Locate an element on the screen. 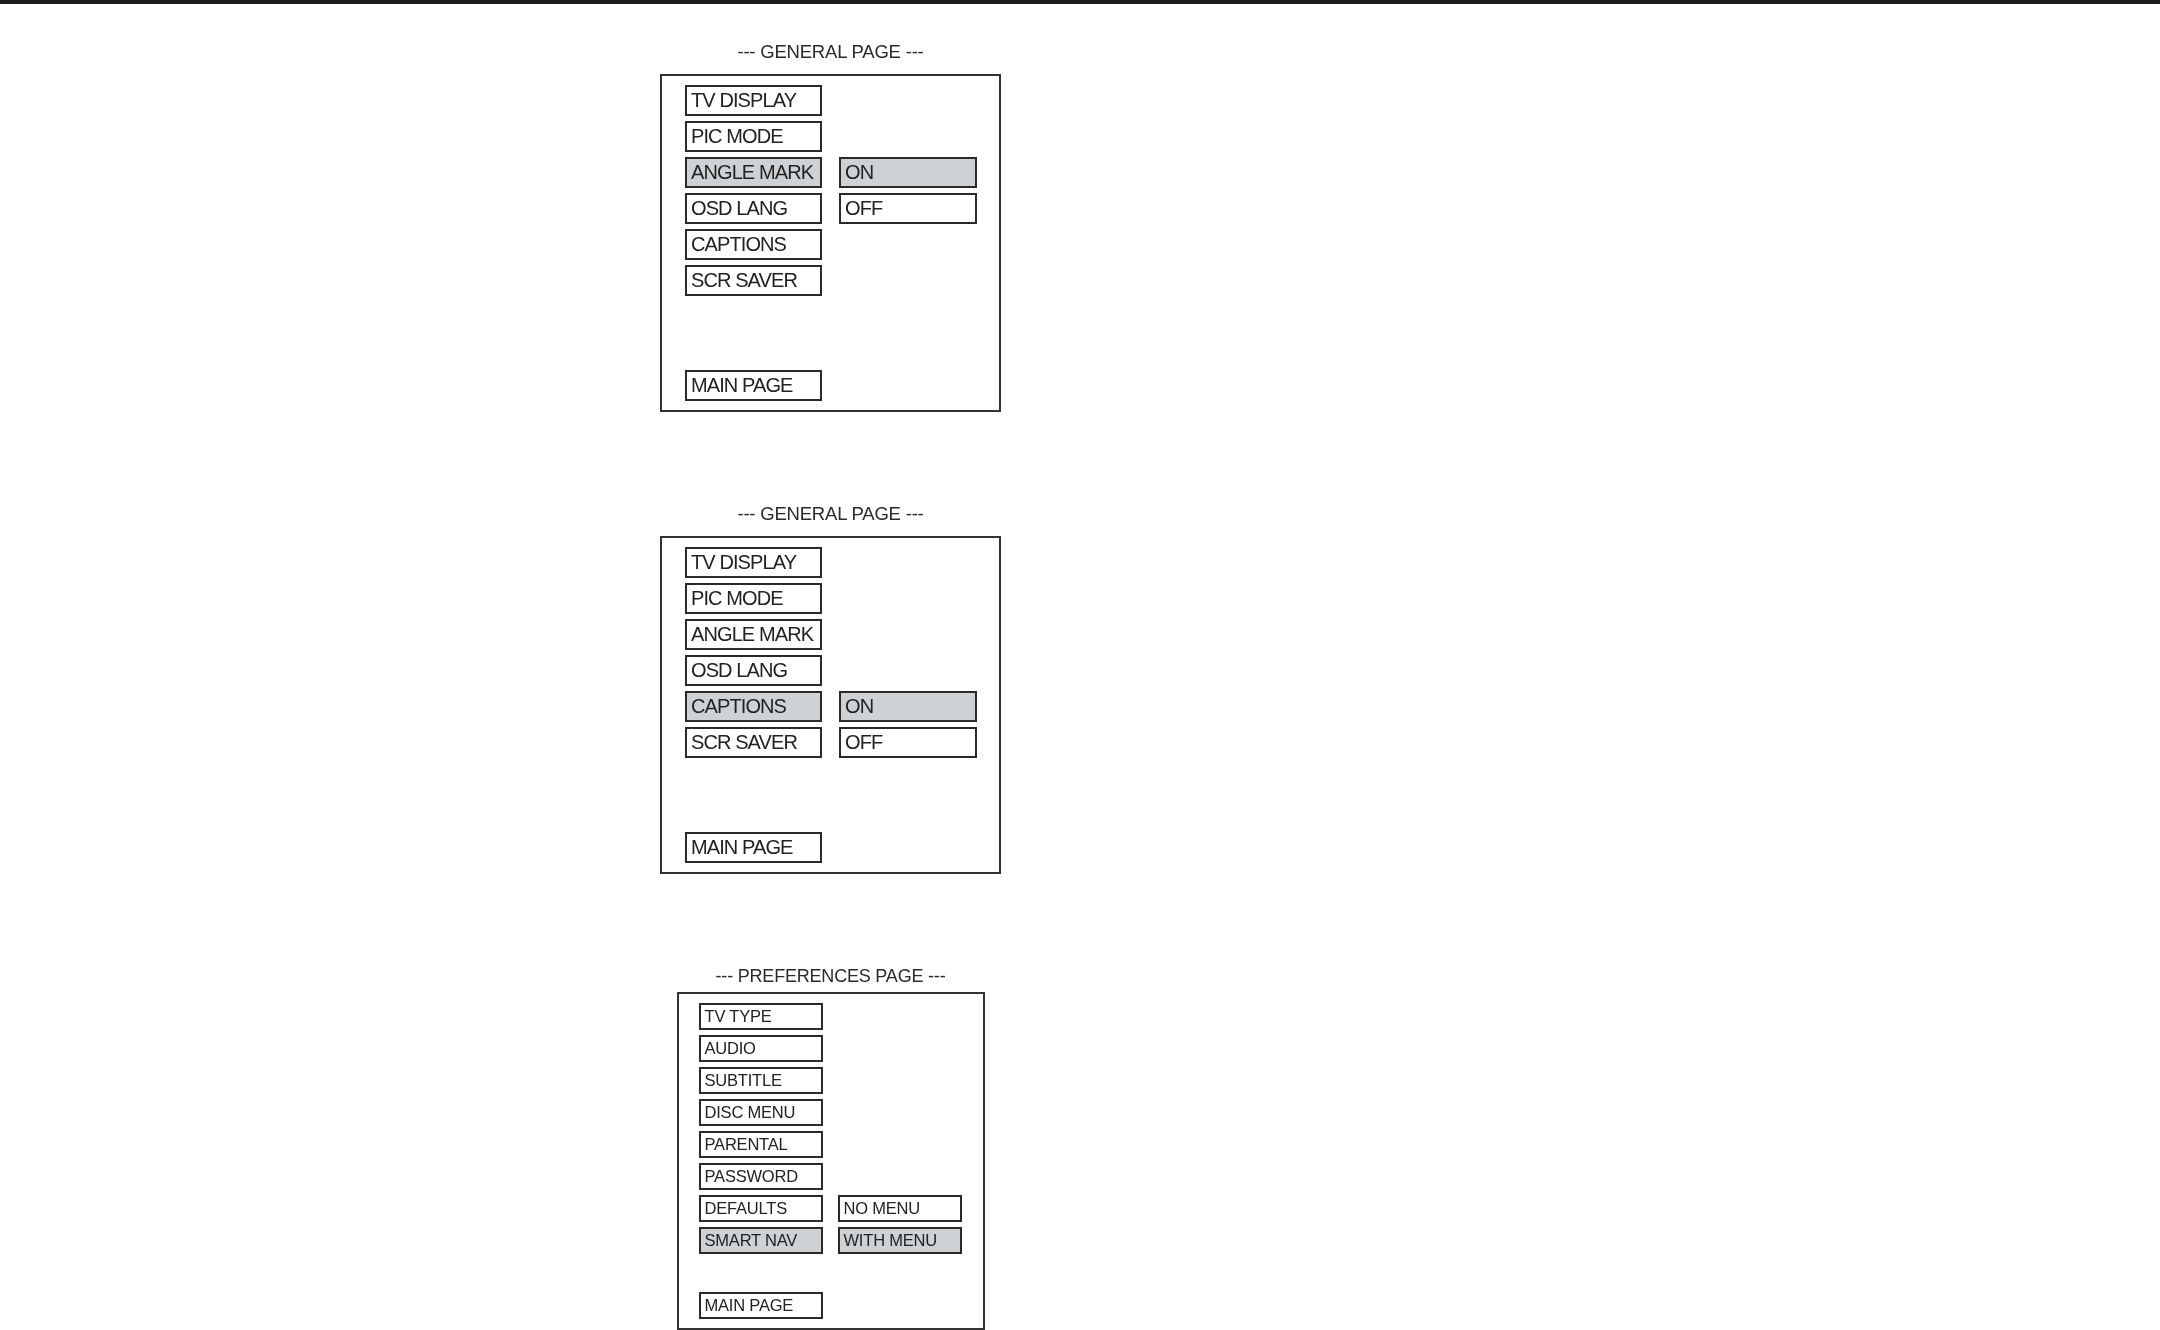 The image size is (2160, 1330). menu-item: DEFAULTS is located at coordinates (760, 1208).